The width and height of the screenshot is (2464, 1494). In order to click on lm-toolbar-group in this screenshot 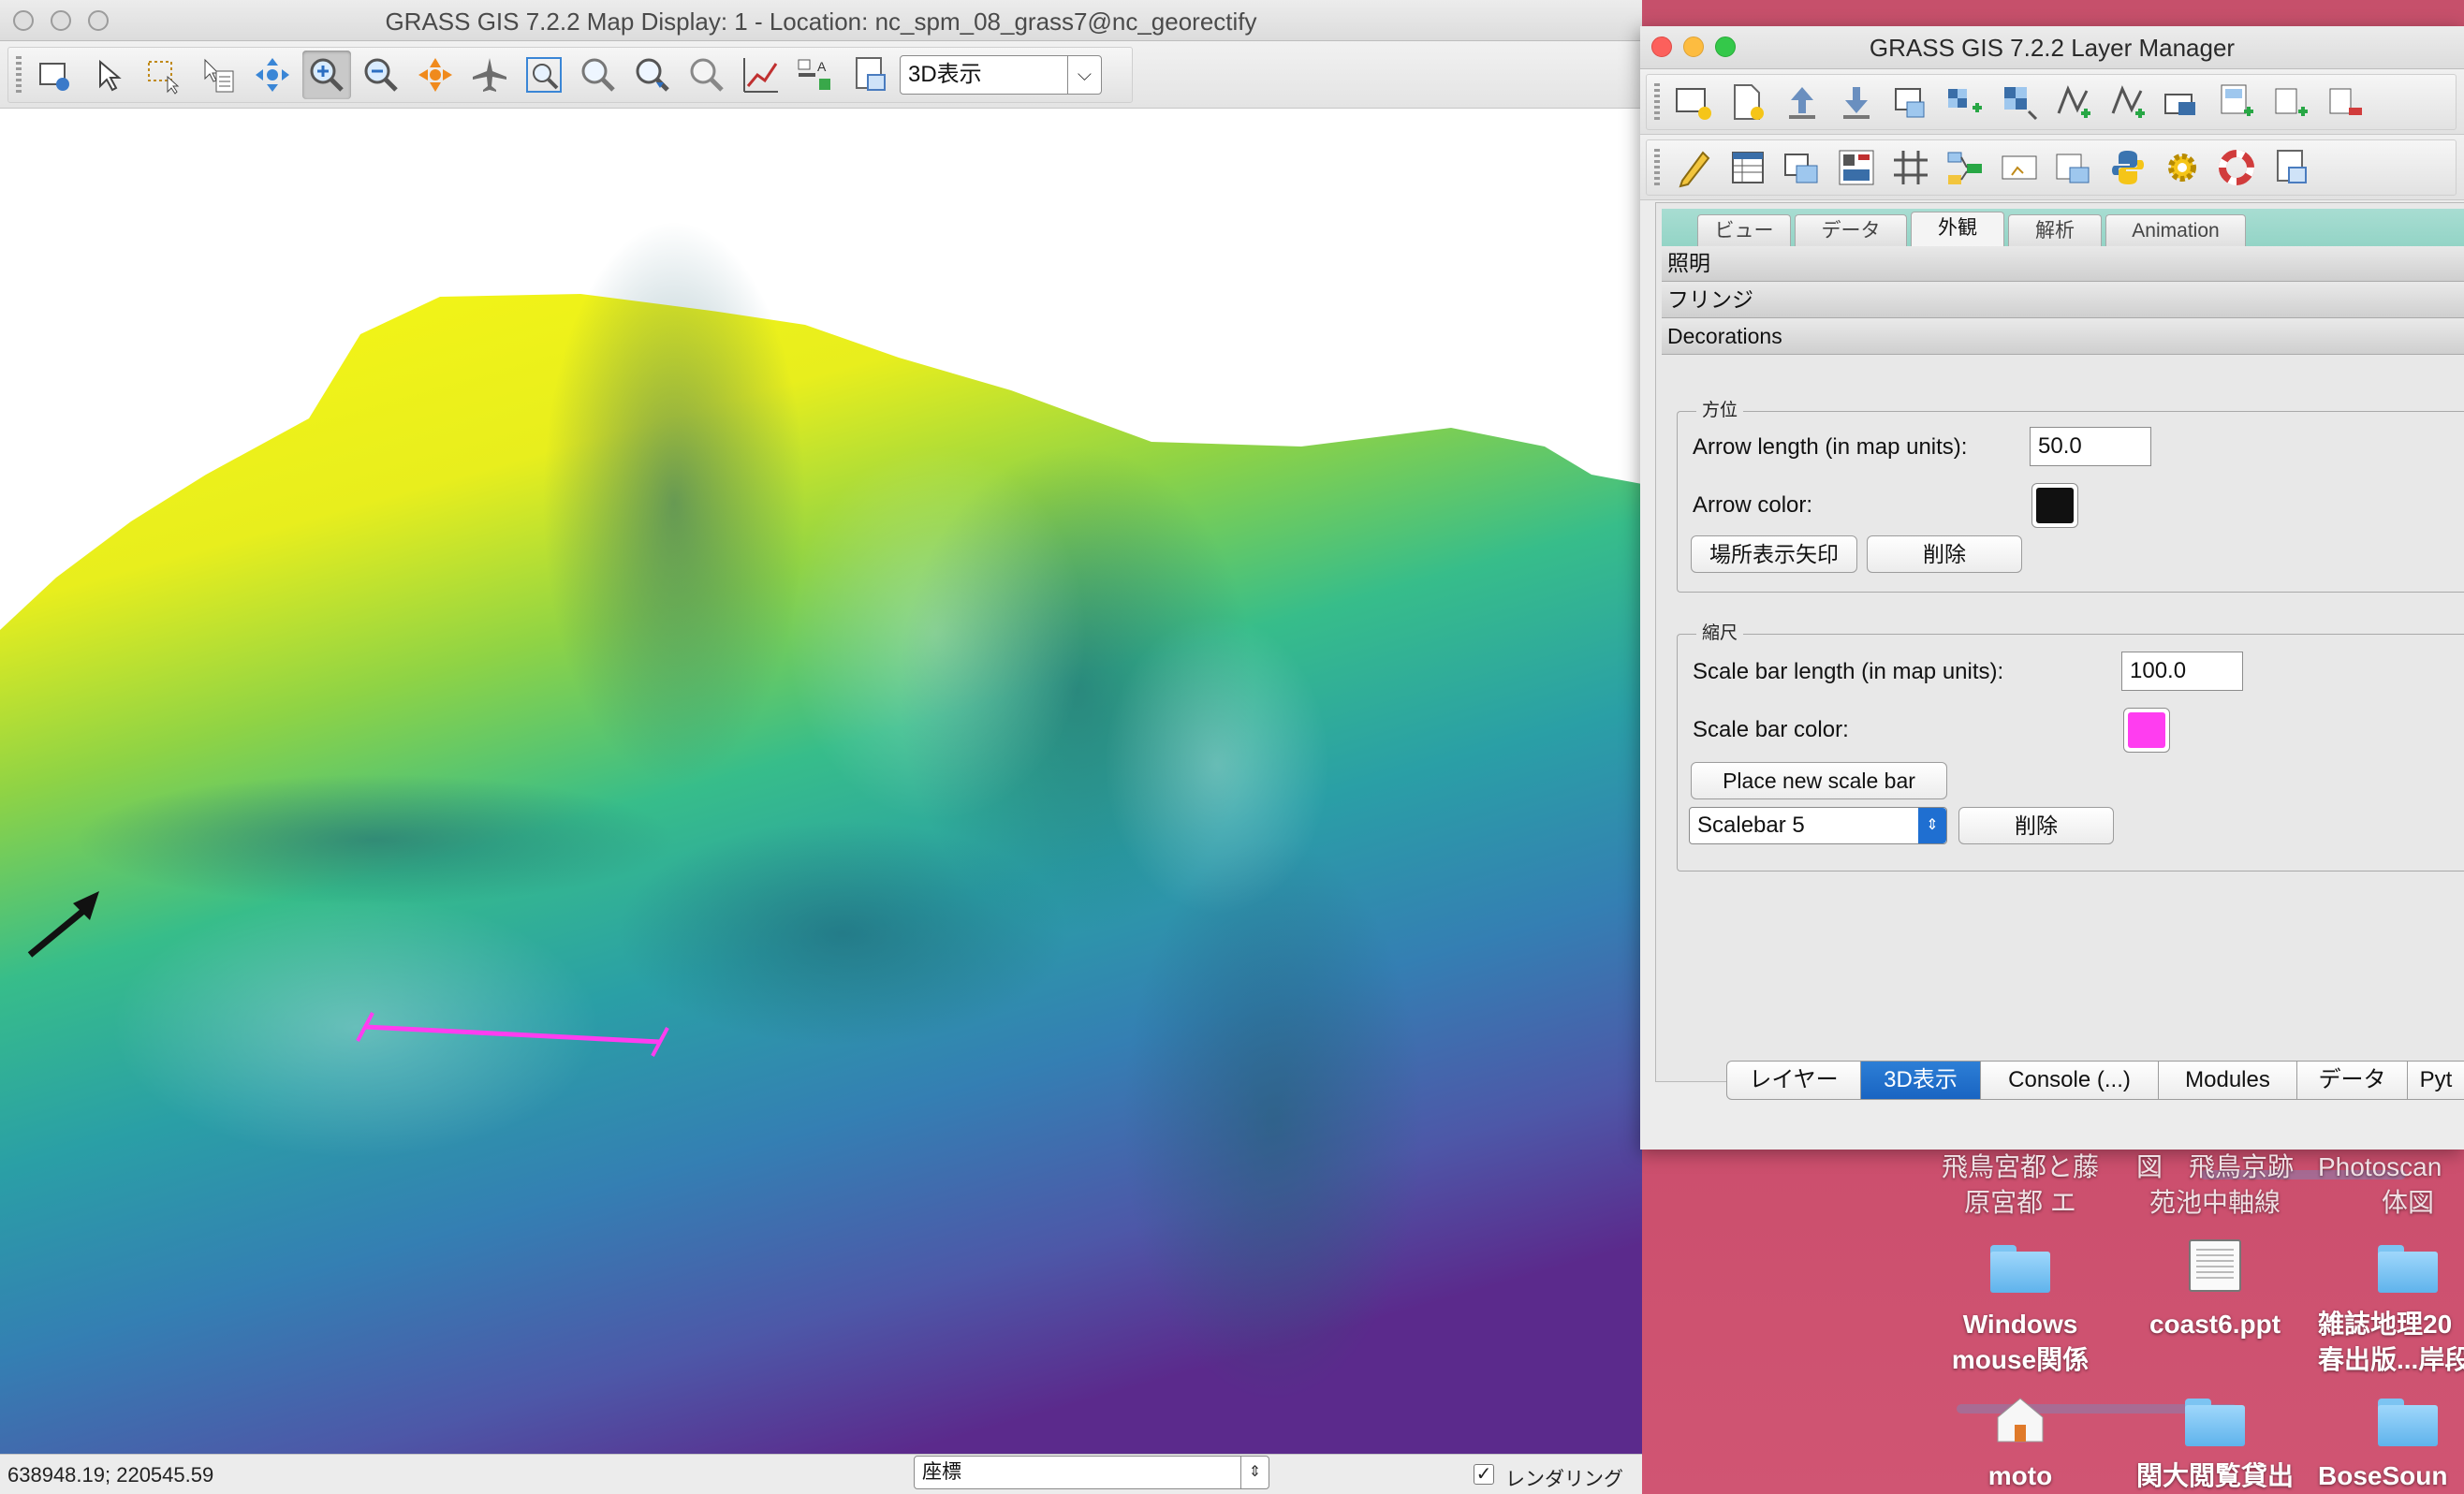, I will do `click(2051, 167)`.